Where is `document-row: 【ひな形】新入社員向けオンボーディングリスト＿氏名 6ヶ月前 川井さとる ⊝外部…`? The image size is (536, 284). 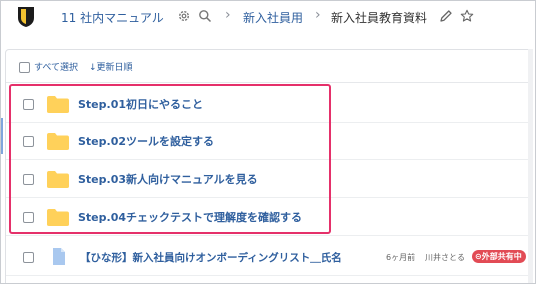
document-row: 【ひな形】新入社員向けオンボーディングリスト＿氏名 6ヶ月前 川井さとる ⊝外部… is located at coordinates (268, 257).